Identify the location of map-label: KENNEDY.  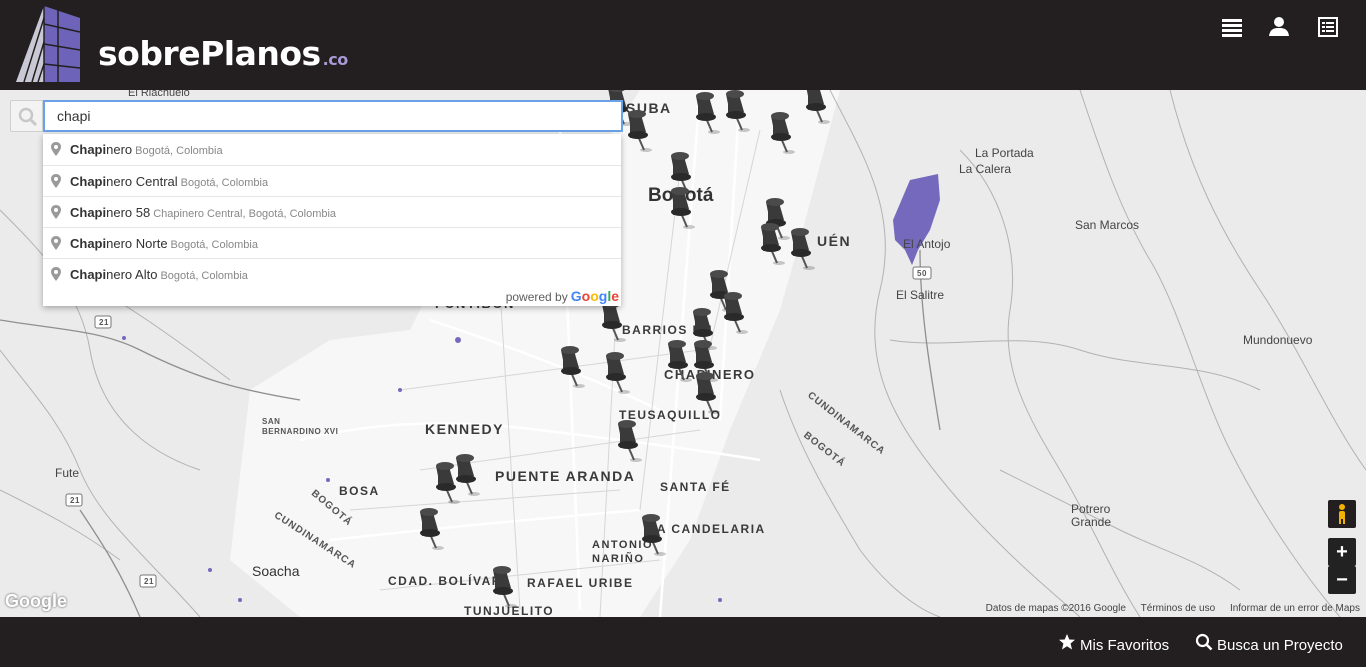
(464, 429).